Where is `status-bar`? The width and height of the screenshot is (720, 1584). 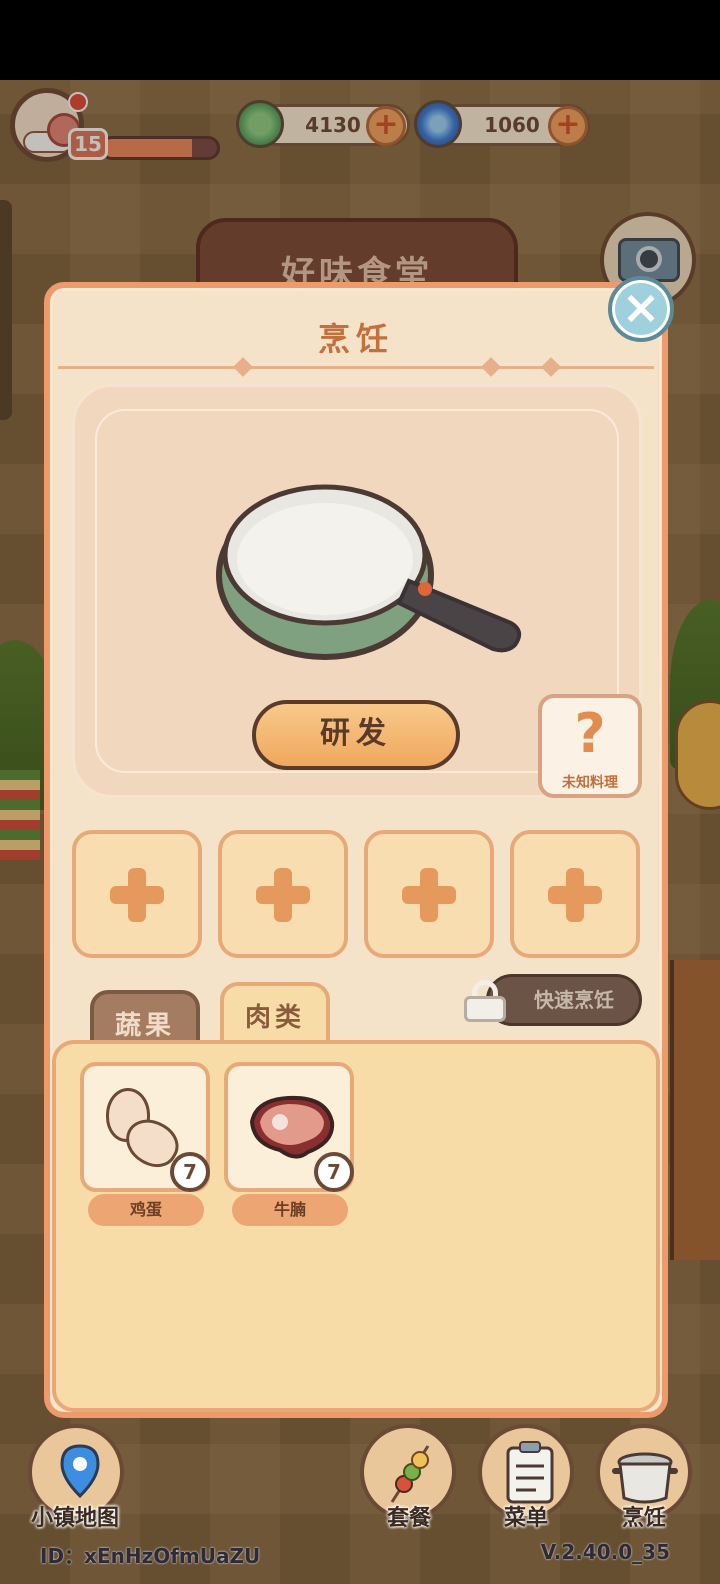
status-bar is located at coordinates (360, 40).